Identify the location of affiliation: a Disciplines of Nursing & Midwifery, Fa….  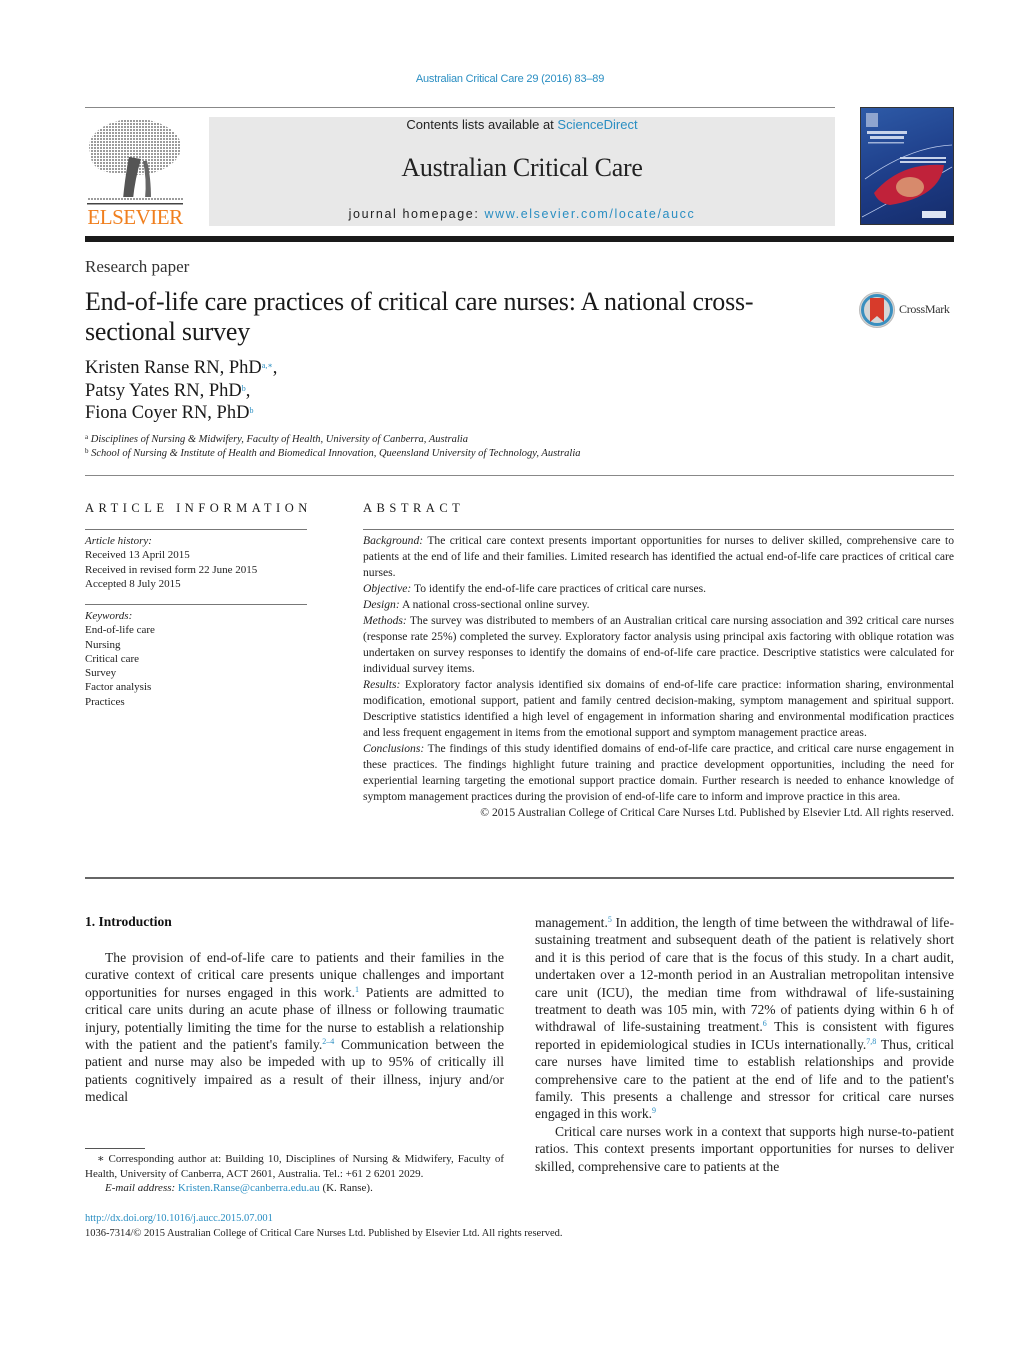
(333, 440).